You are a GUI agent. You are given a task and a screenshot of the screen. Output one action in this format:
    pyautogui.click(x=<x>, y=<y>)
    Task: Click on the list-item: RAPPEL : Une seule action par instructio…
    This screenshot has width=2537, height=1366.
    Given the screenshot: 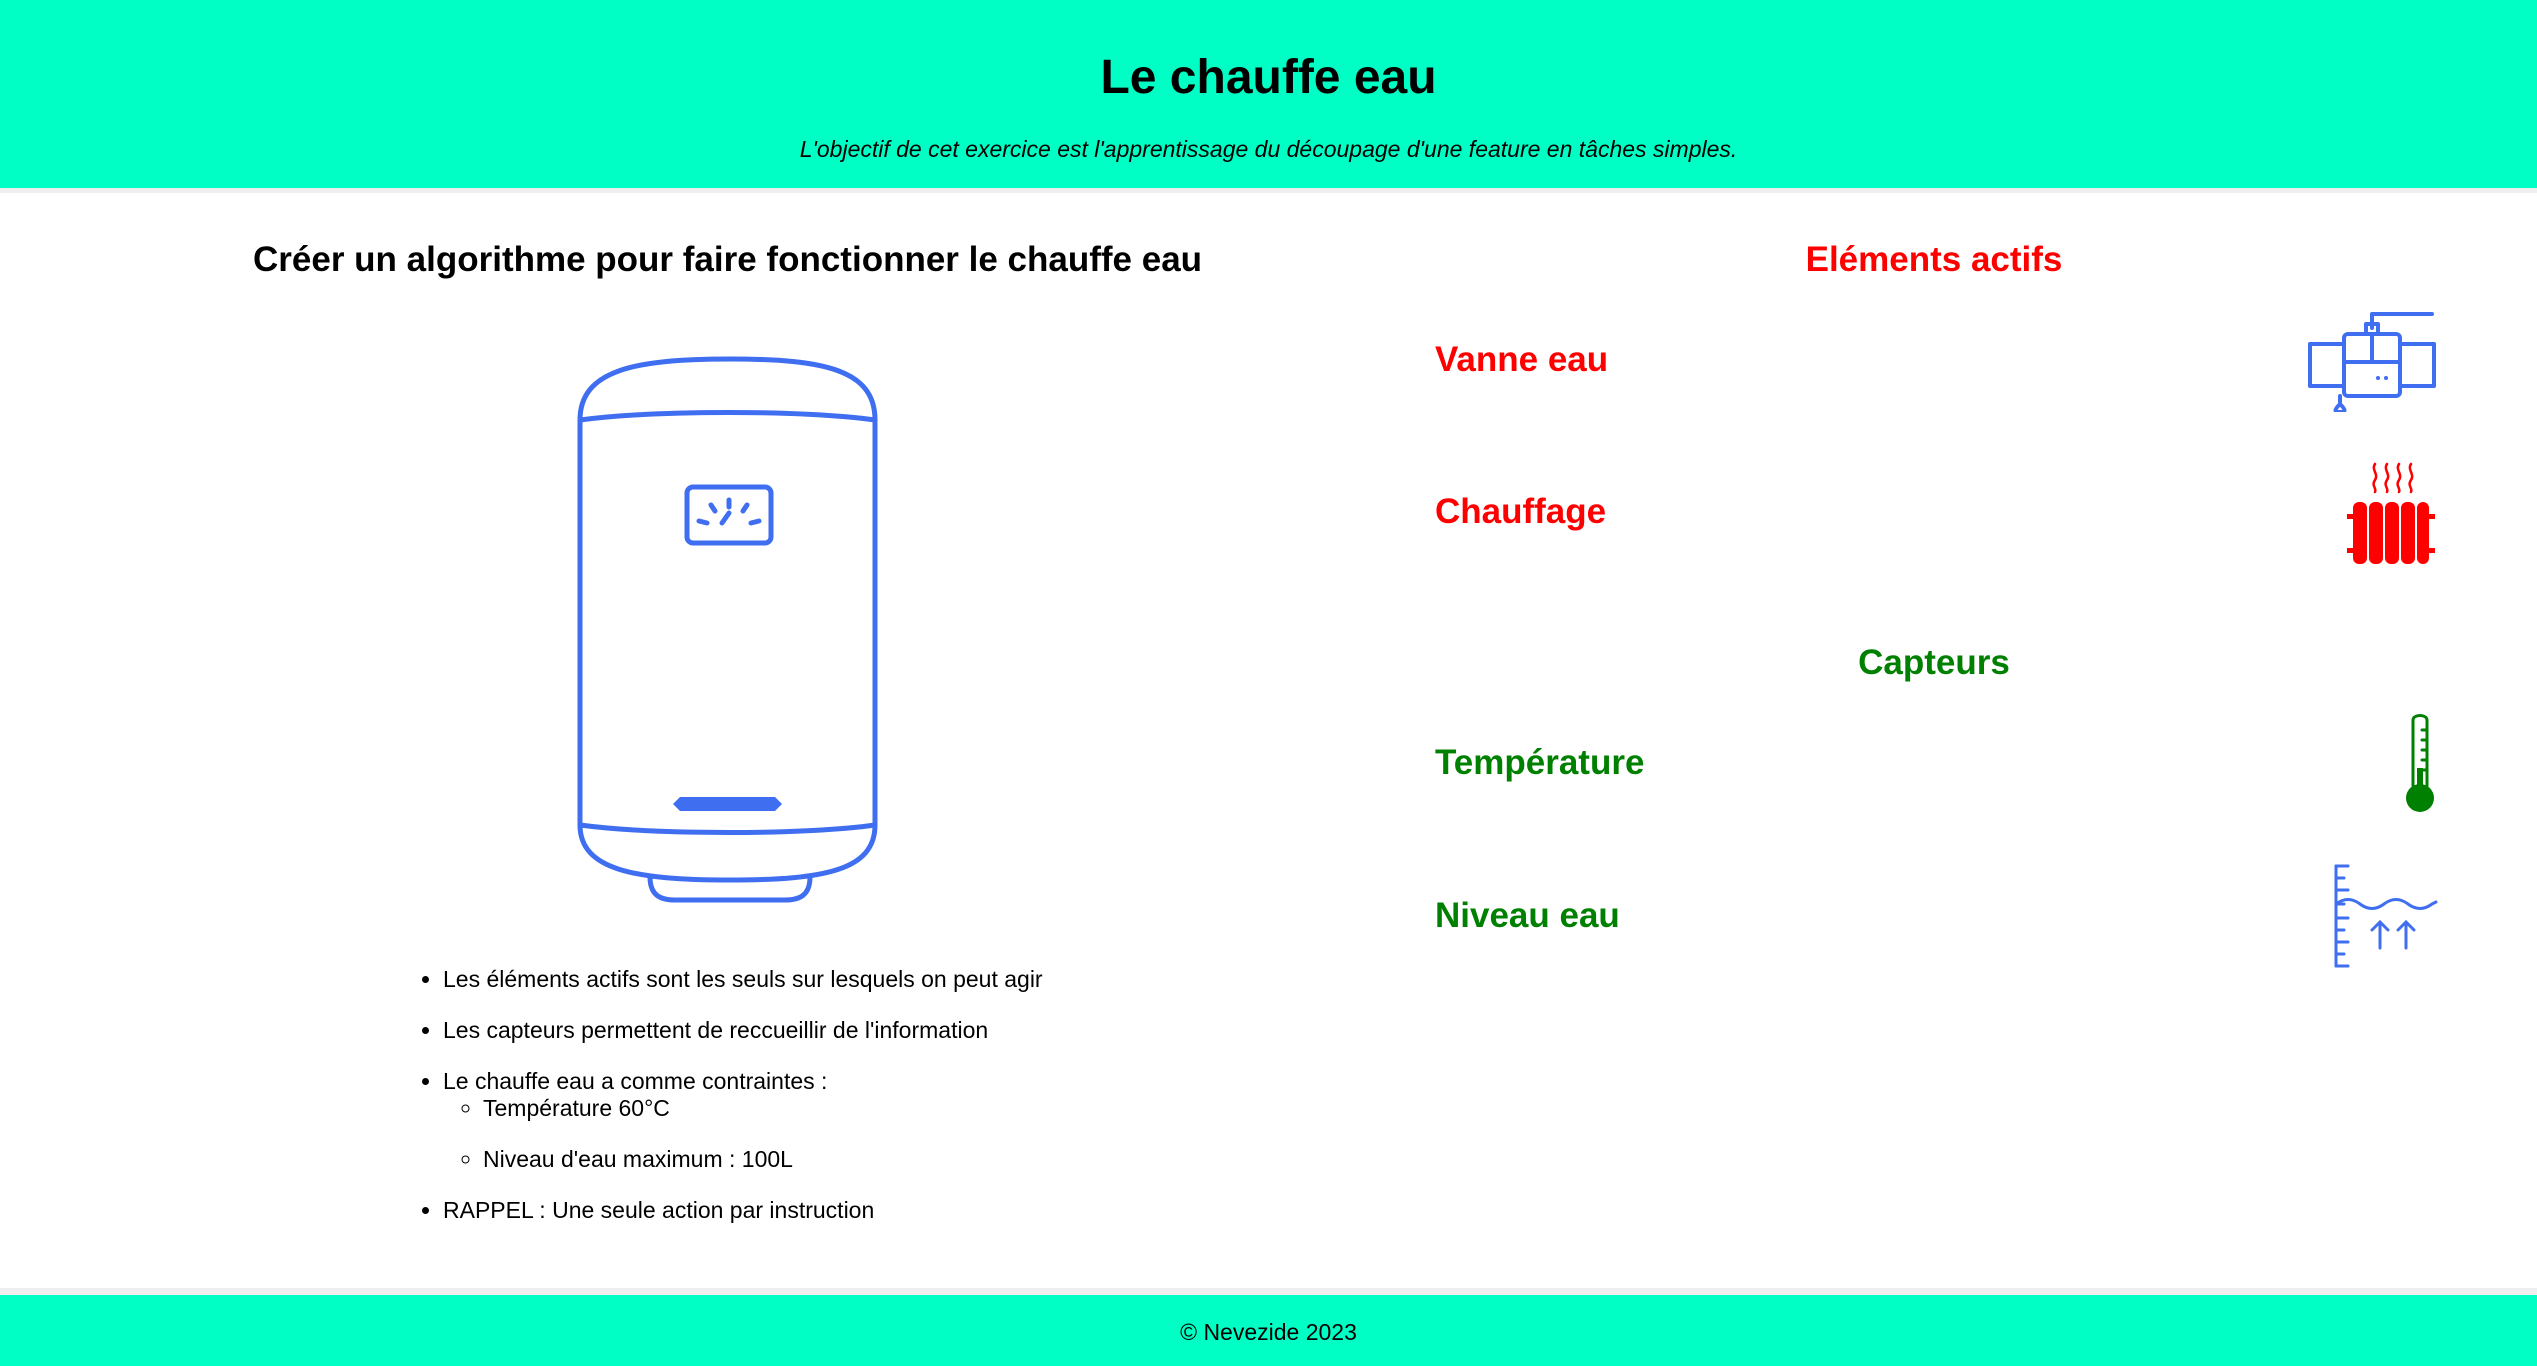 What is the action you would take?
    pyautogui.click(x=743, y=1210)
    